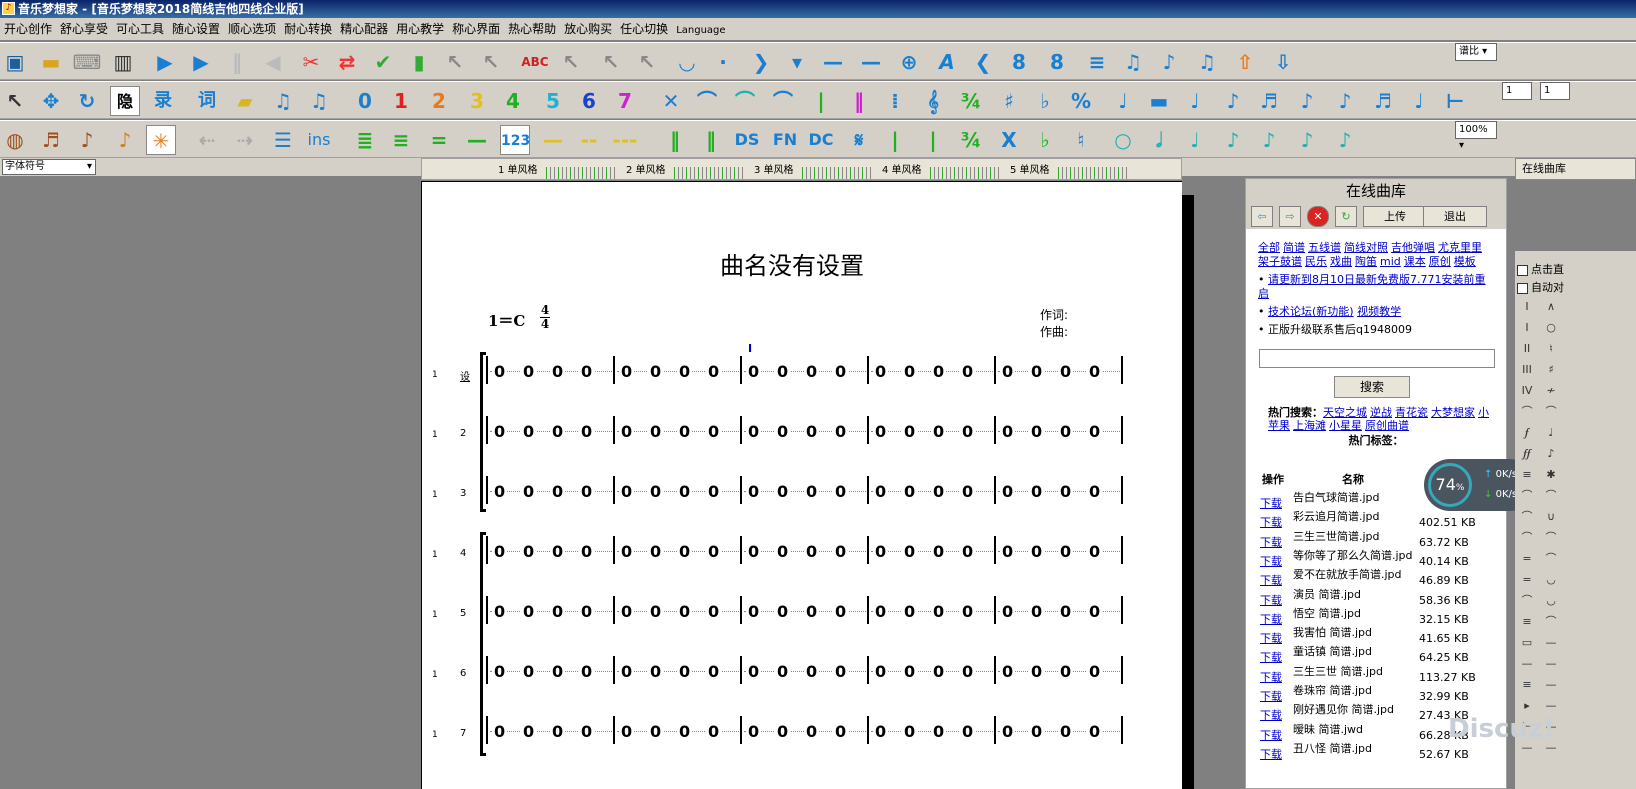 The height and width of the screenshot is (789, 1636). Describe the element at coordinates (1280, 261) in the screenshot. I see `category-link: 架子鼓谱` at that location.